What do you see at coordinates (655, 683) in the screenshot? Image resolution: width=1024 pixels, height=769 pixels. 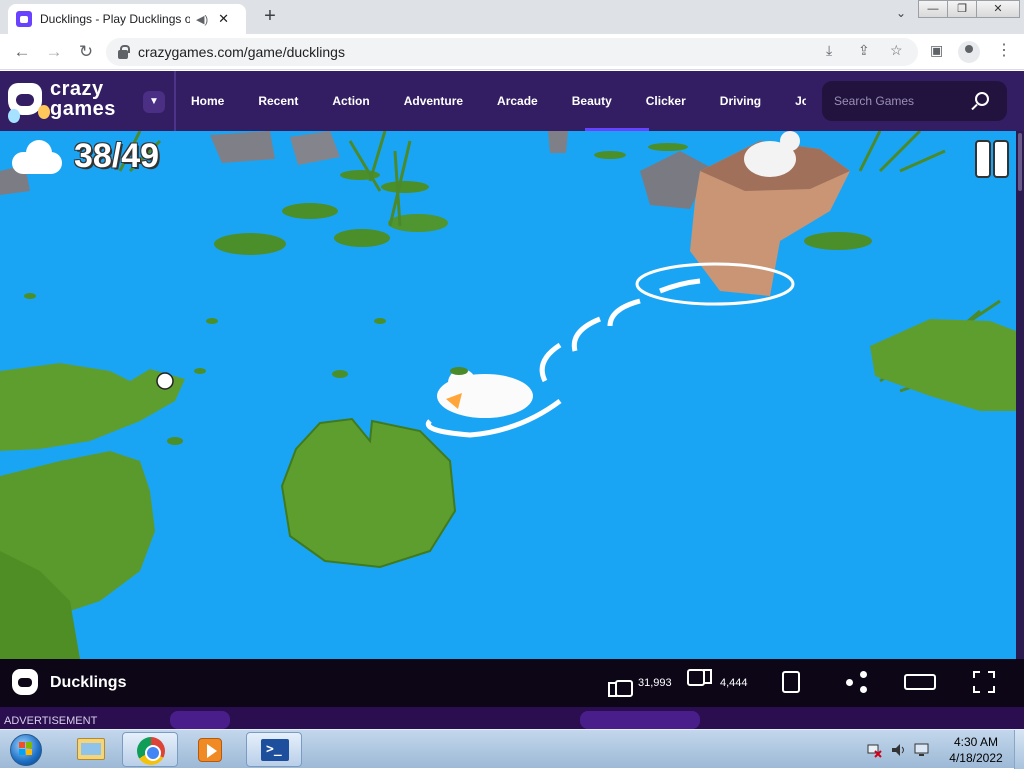 I see `like-count: 31,993` at bounding box center [655, 683].